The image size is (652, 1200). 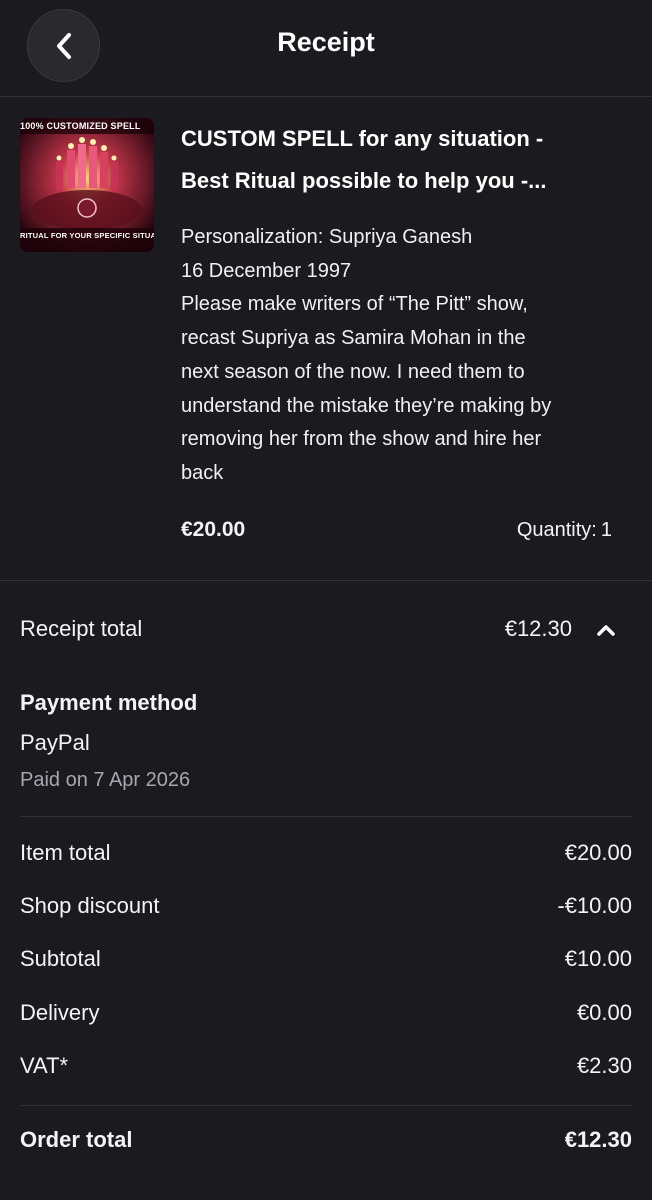 I want to click on chevron-up-icon, so click(x=606, y=630).